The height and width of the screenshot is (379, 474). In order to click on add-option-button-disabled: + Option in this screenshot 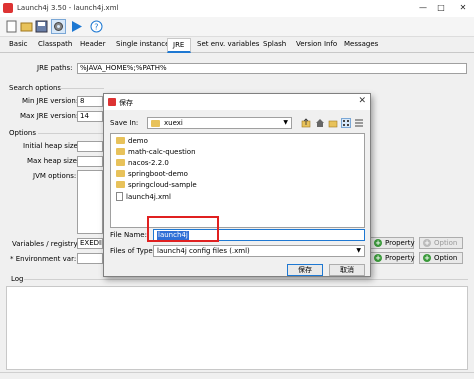, I will do `click(441, 243)`.